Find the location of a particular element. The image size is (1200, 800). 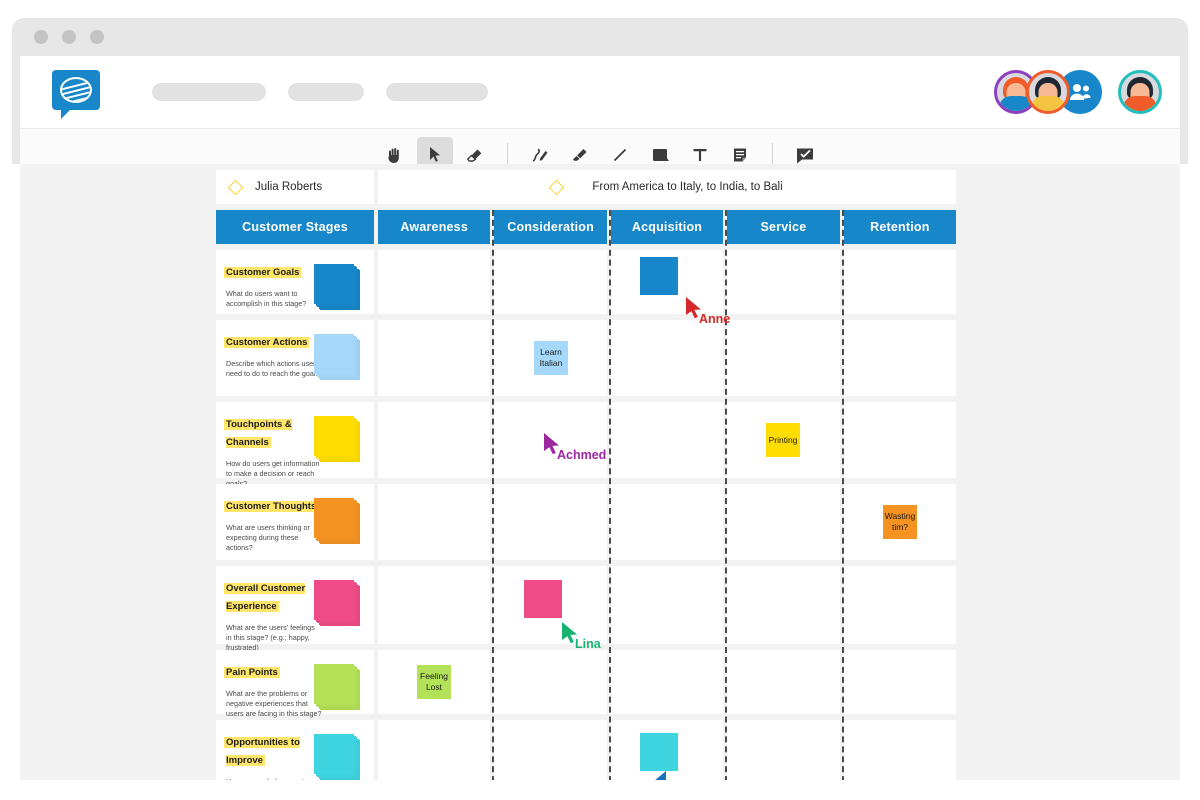

window-maximize-button is located at coordinates (97, 37).